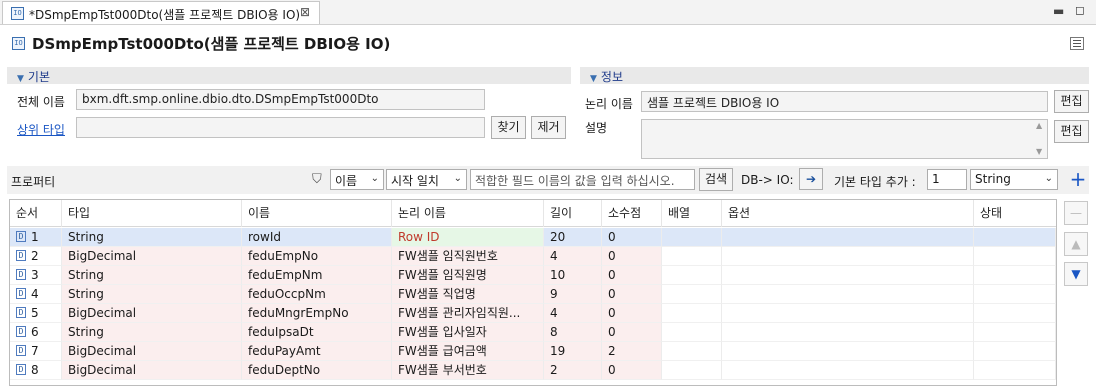  What do you see at coordinates (317, 237) in the screenshot?
I see `cell-name: rowId` at bounding box center [317, 237].